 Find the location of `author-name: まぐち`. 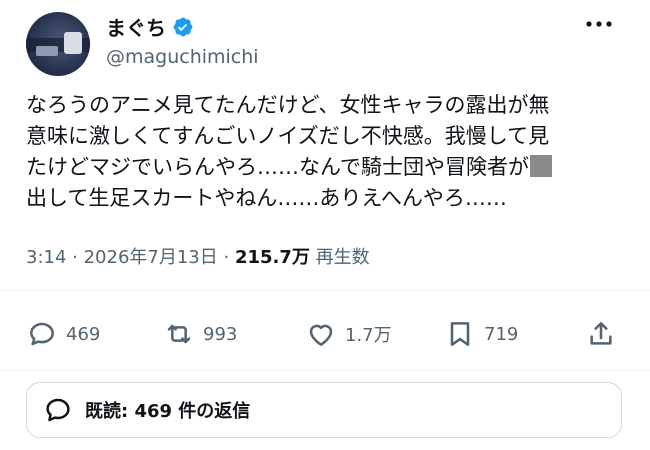

author-name: まぐち is located at coordinates (136, 26).